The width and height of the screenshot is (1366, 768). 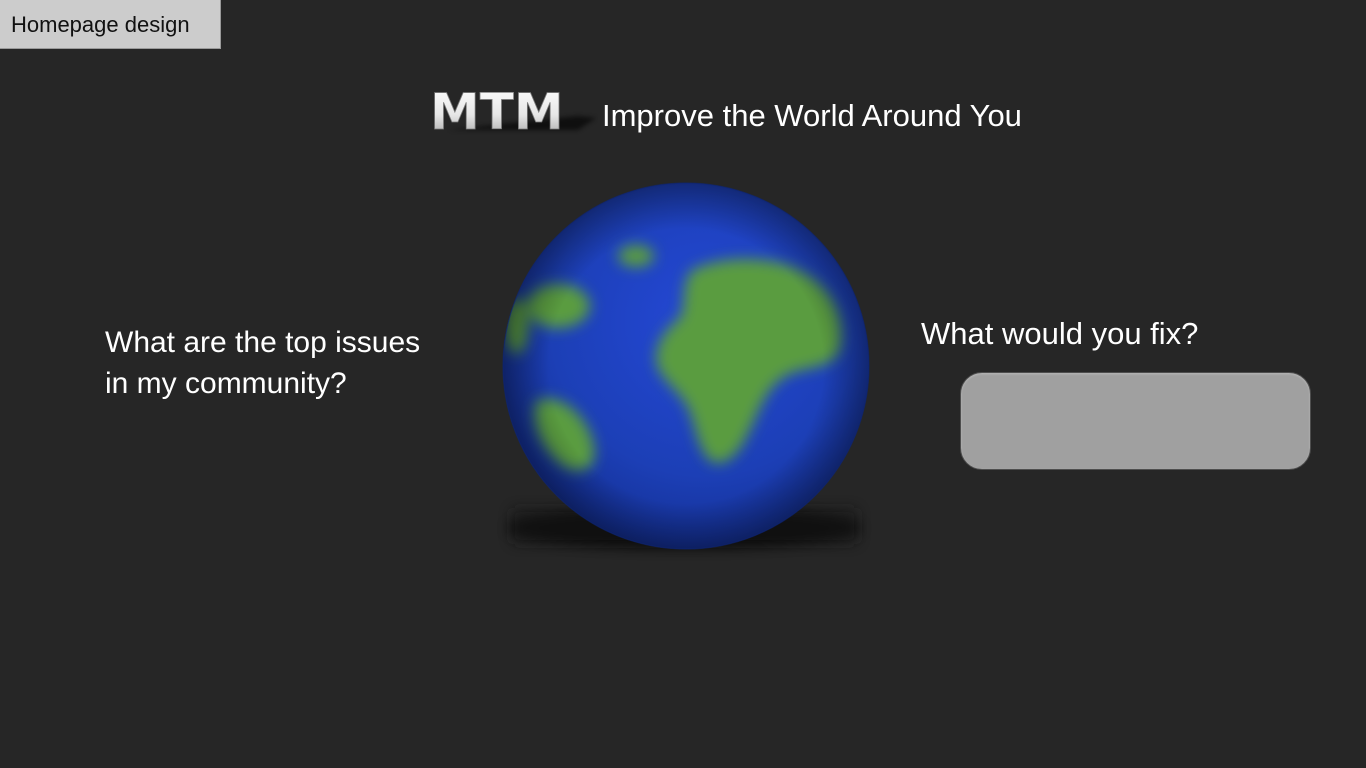 What do you see at coordinates (686, 366) in the screenshot?
I see `earth-globe-icon` at bounding box center [686, 366].